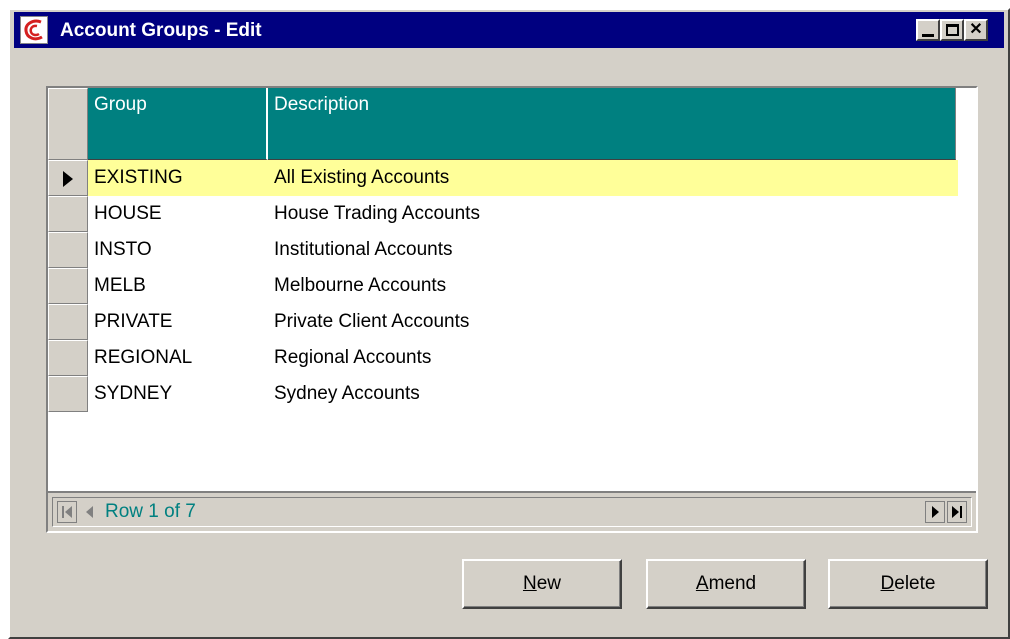  Describe the element at coordinates (928, 35) in the screenshot. I see `minimize-icon` at that location.